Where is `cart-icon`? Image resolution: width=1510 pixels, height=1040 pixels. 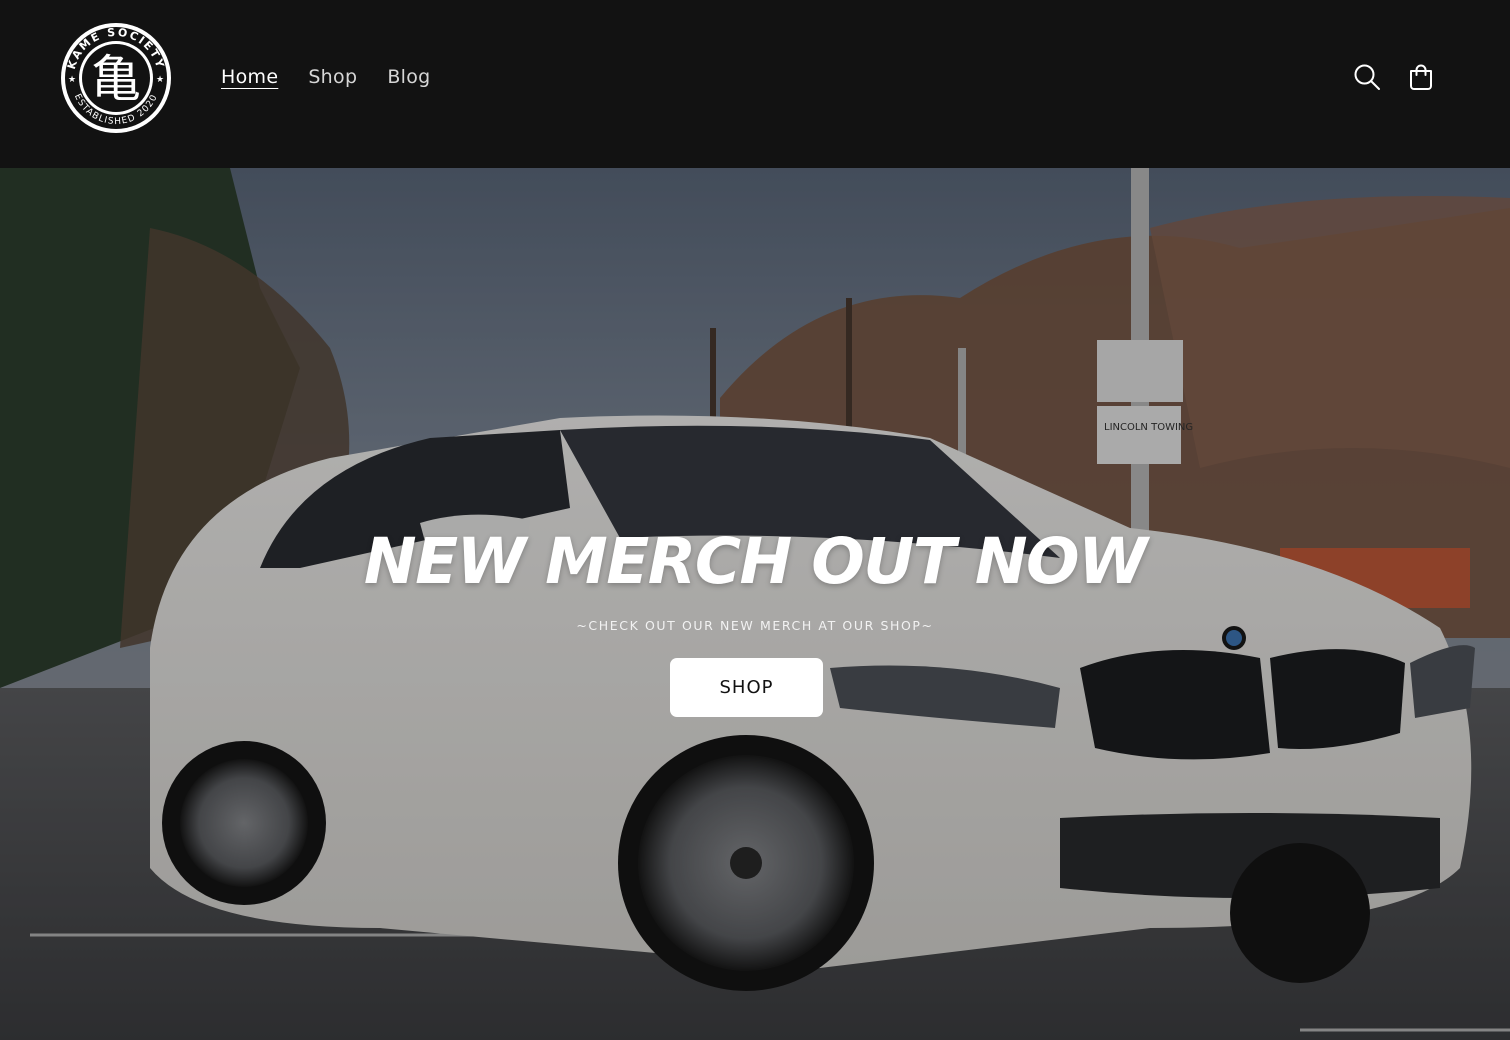 cart-icon is located at coordinates (1421, 77).